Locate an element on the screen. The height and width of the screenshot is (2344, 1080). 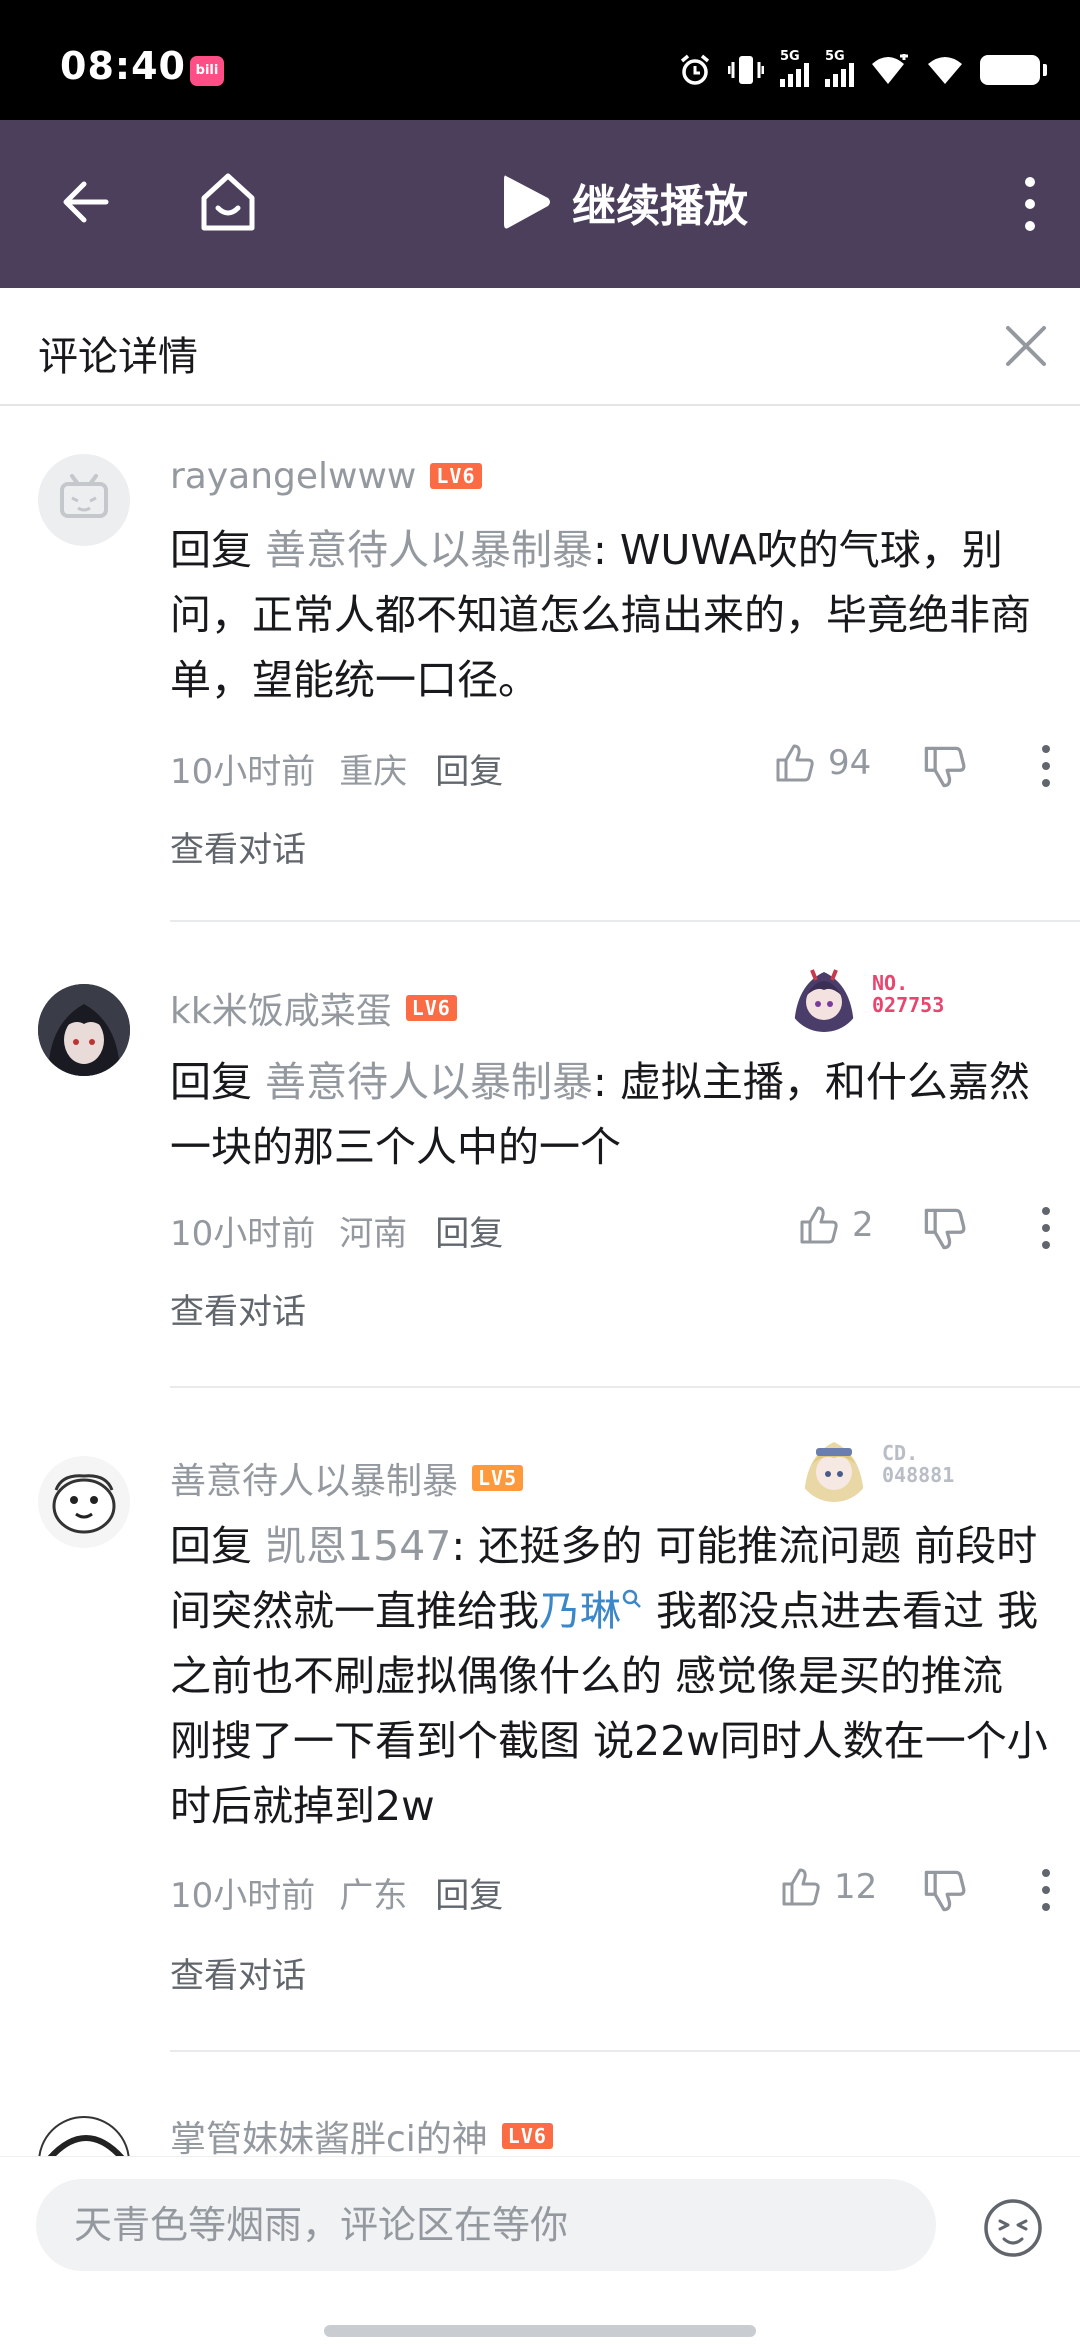
like-count: 94 is located at coordinates (850, 763).